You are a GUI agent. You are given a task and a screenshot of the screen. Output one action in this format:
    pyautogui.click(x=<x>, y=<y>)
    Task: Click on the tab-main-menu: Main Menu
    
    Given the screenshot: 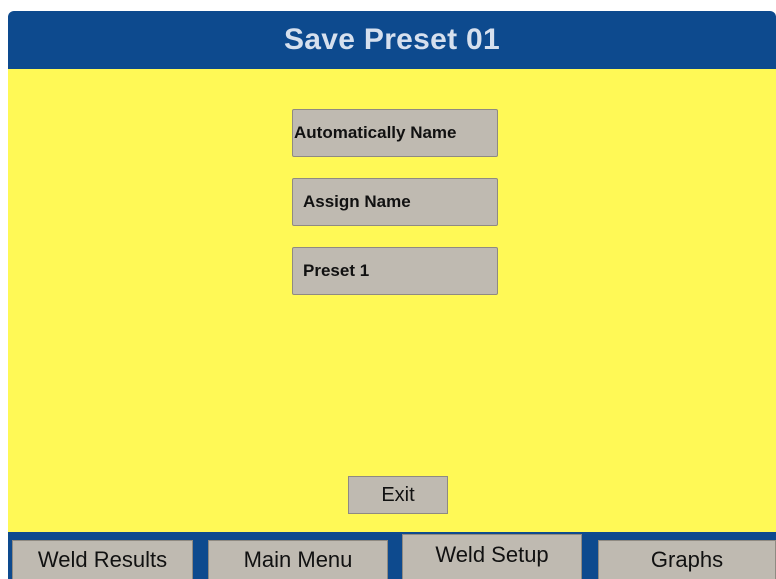 What is the action you would take?
    pyautogui.click(x=298, y=559)
    